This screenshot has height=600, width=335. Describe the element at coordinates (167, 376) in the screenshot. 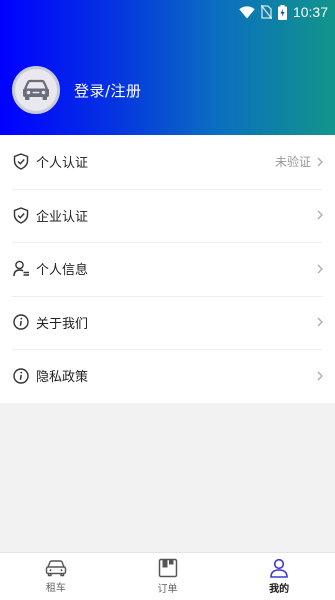

I see `menu-item-privacy-policy: 隐私政策` at that location.